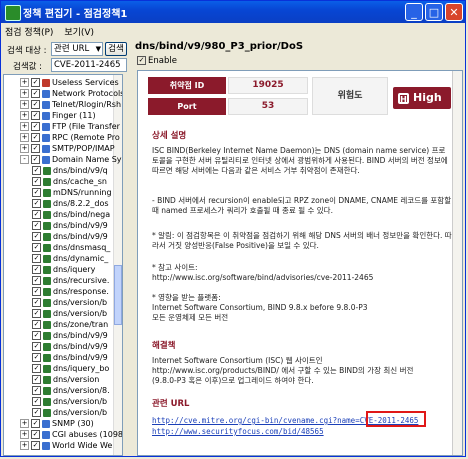 Image resolution: width=468 pixels, height=459 pixels. Describe the element at coordinates (70, 291) in the screenshot. I see `tree-item: ✓ dns/response.` at that location.